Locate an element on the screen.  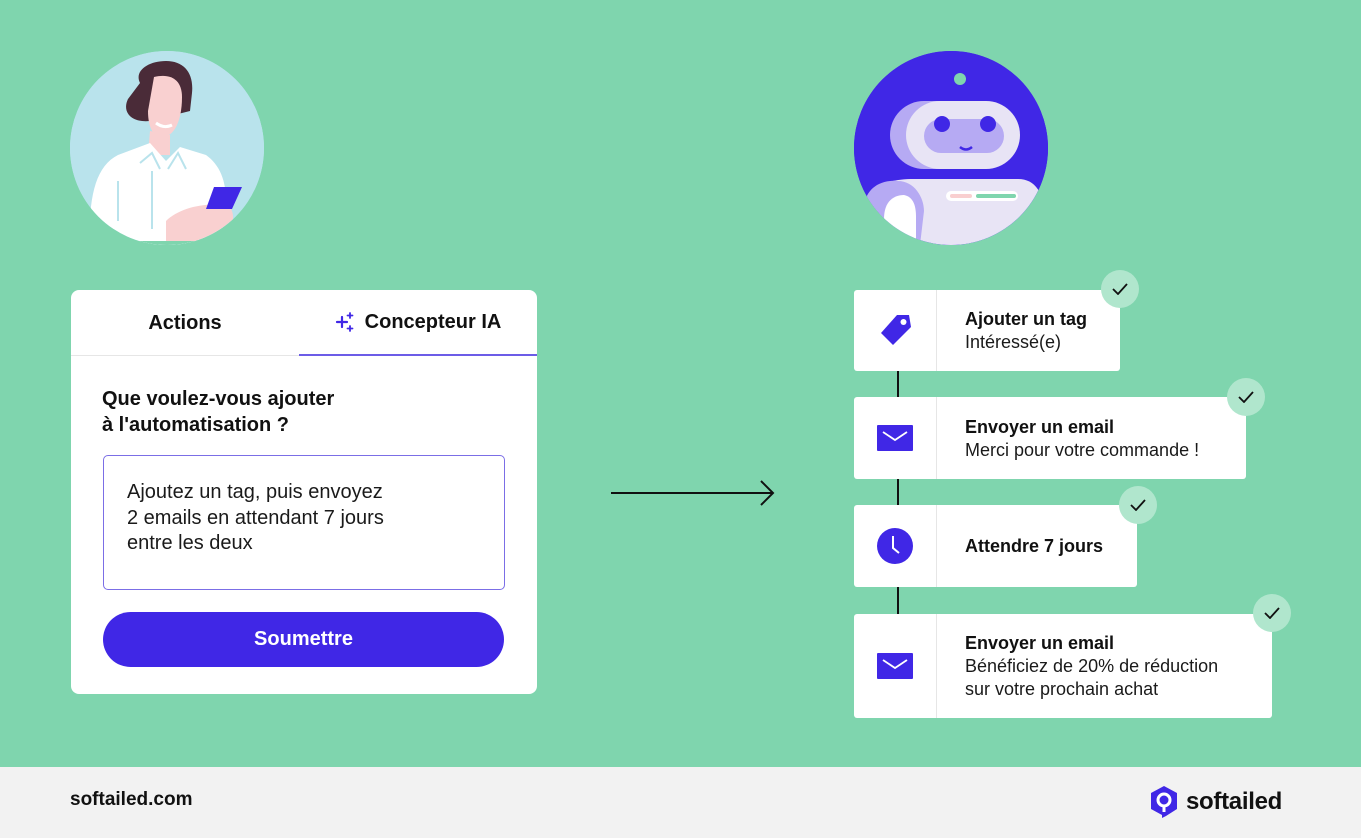
workflow-step-add-tag: Ajouter un tag Intéressé(e) is located at coordinates (987, 330).